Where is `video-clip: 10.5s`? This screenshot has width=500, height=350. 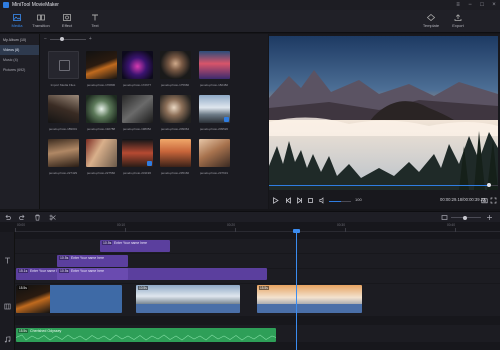
video-clip: 10.5s is located at coordinates (188, 299).